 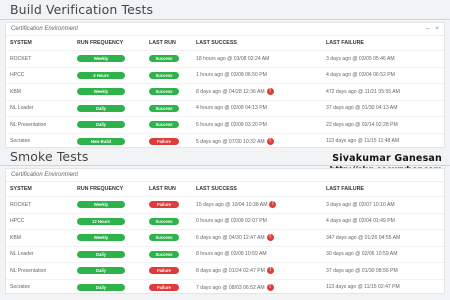 What do you see at coordinates (109, 140) in the screenshot?
I see `run-frequency-cell: New Build` at bounding box center [109, 140].